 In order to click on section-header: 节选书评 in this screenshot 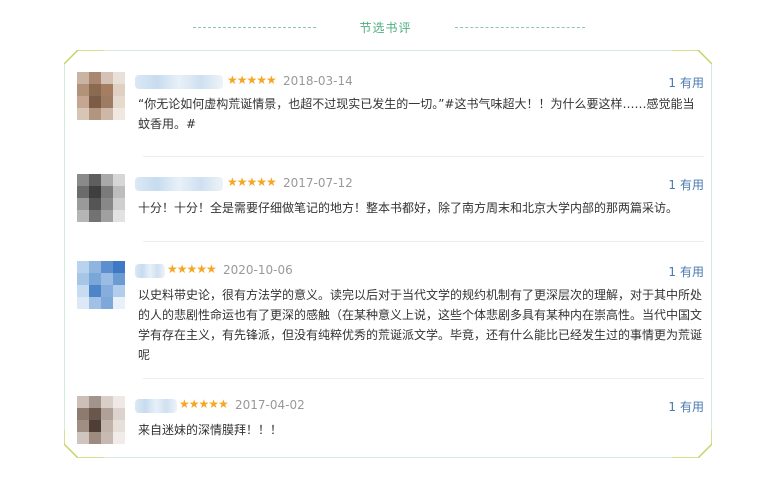, I will do `click(386, 27)`.